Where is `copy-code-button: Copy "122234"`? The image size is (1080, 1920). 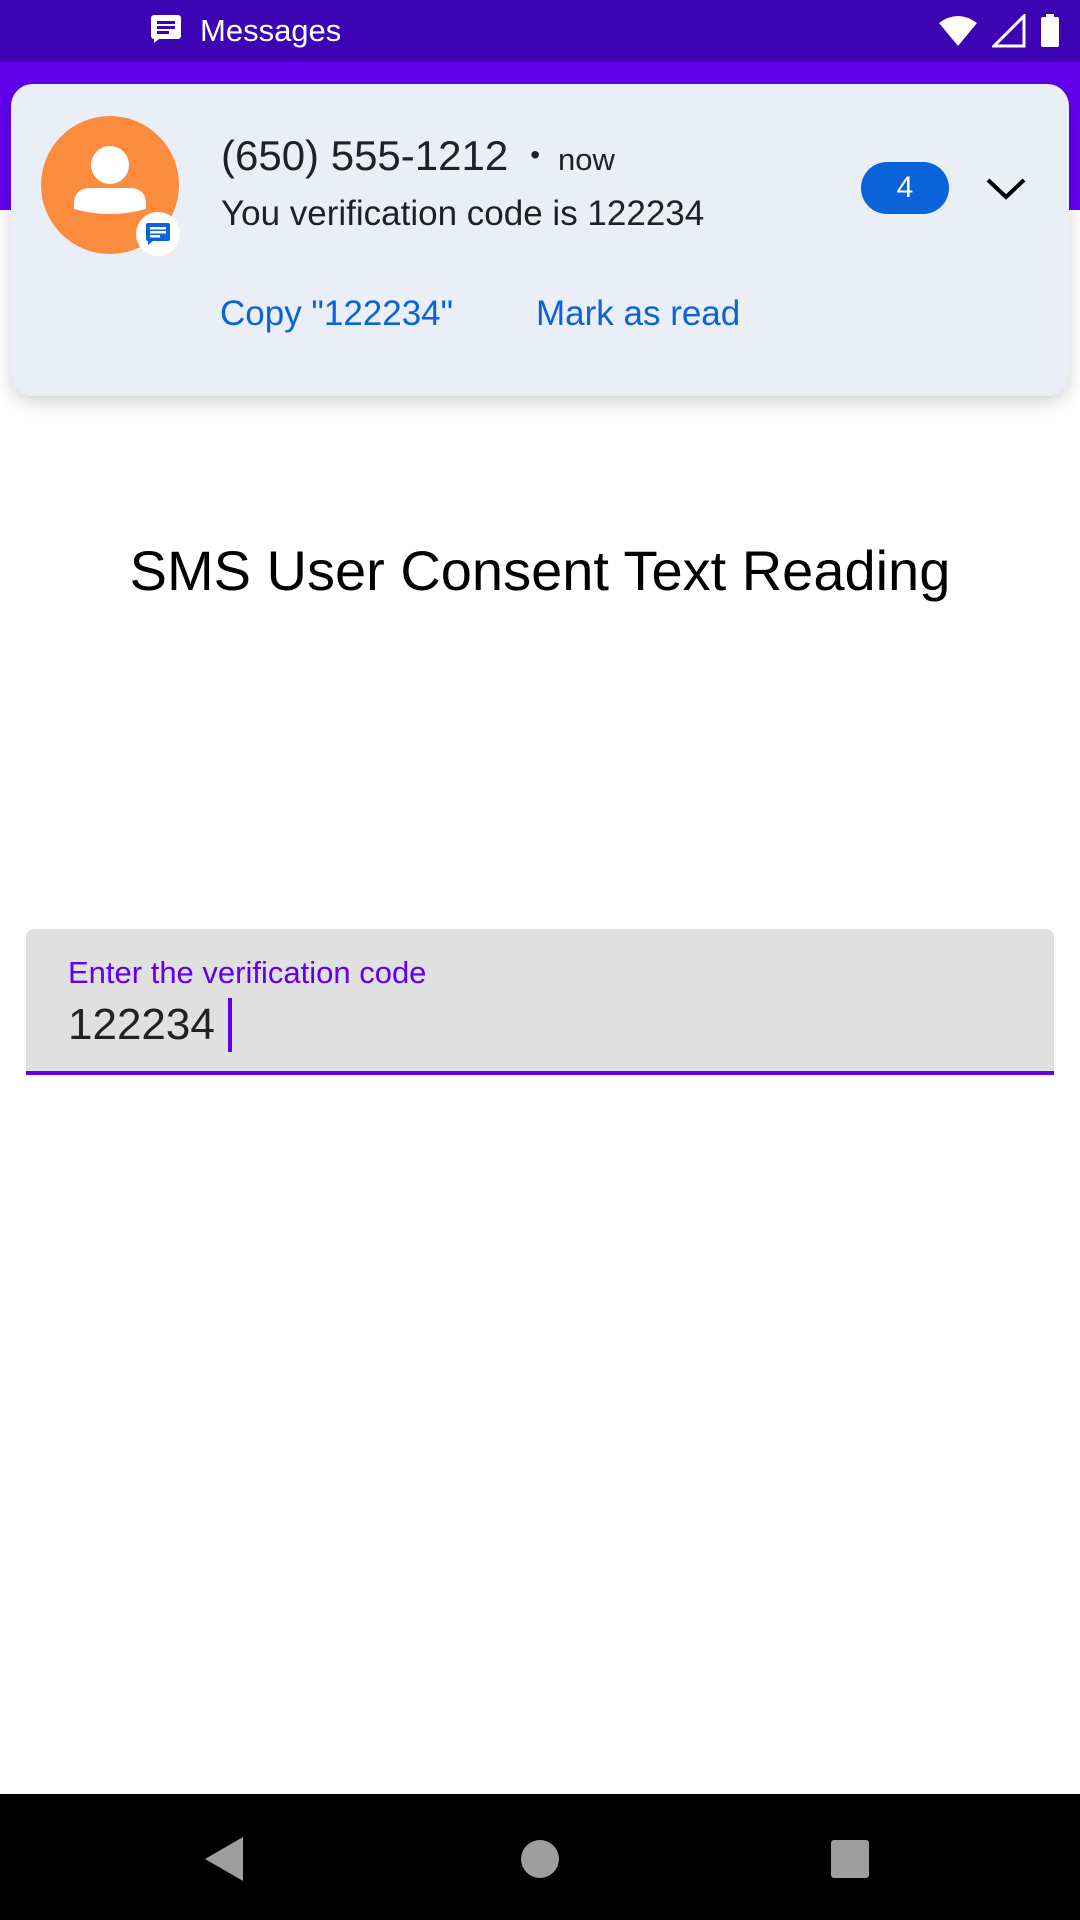 copy-code-button: Copy "122234" is located at coordinates (336, 314).